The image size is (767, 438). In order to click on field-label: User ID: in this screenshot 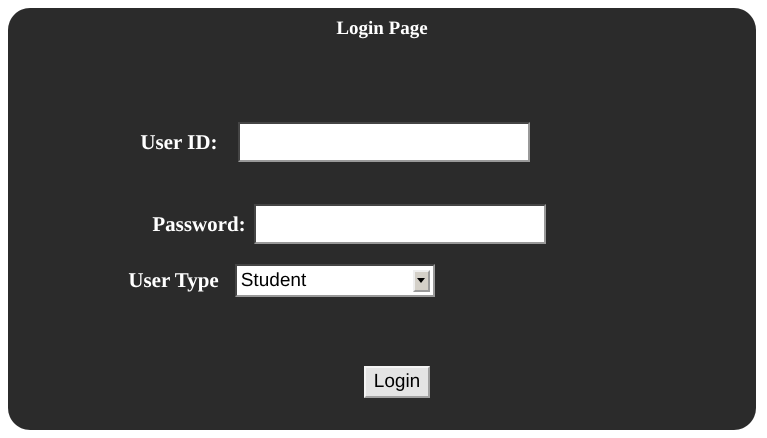, I will do `click(179, 142)`.